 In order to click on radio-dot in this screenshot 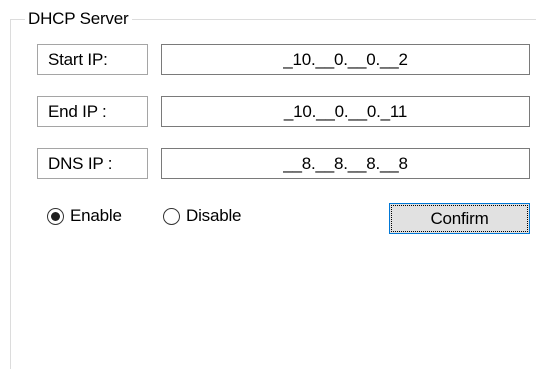, I will do `click(55, 216)`.